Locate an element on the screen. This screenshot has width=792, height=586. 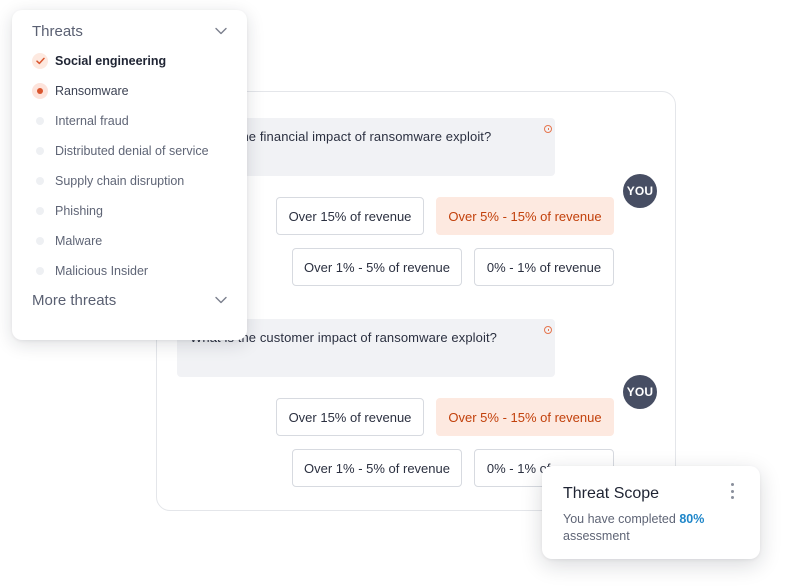
scope-percent: 80% is located at coordinates (692, 519).